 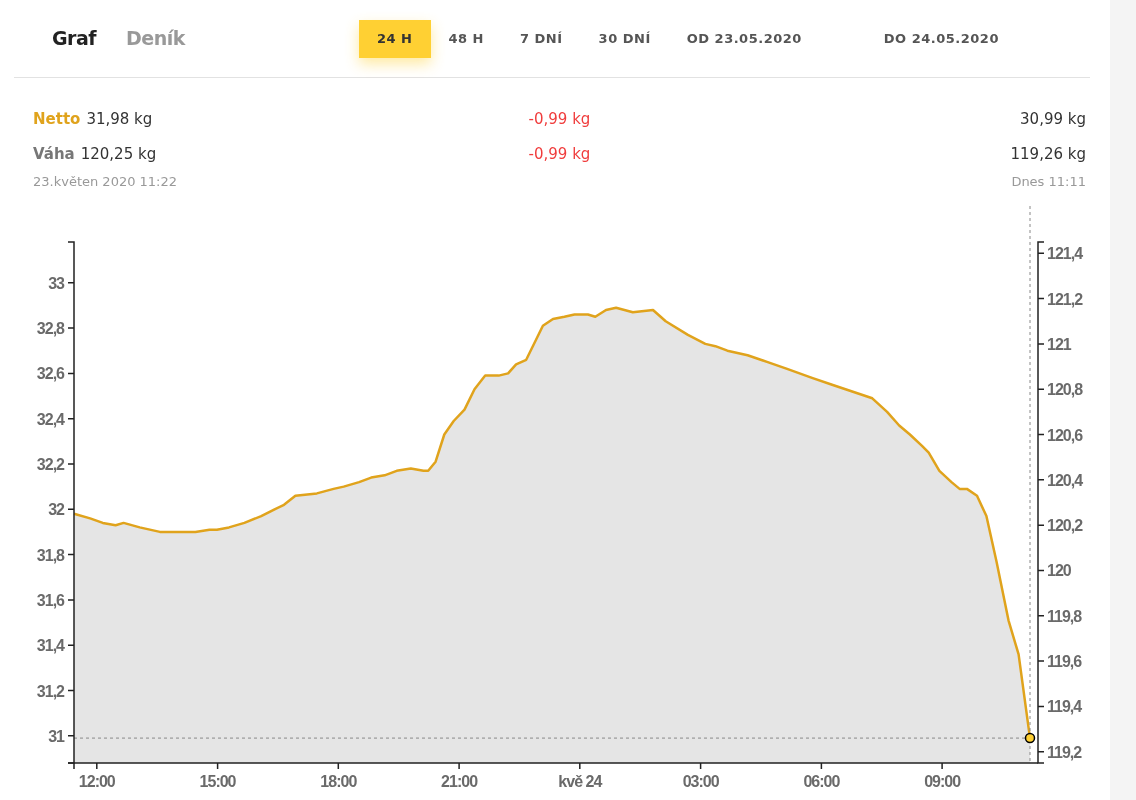 What do you see at coordinates (57, 119) in the screenshot?
I see `series-label: Netto` at bounding box center [57, 119].